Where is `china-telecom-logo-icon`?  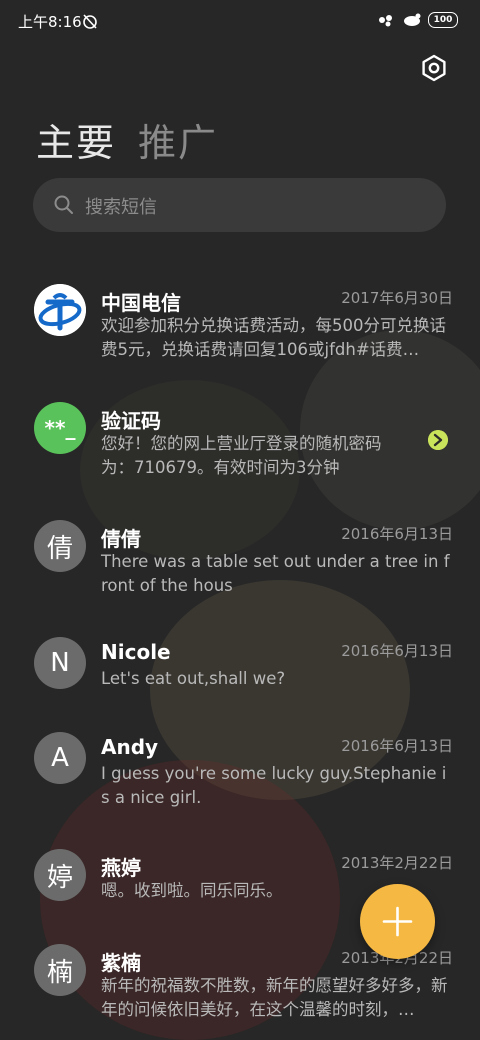 china-telecom-logo-icon is located at coordinates (60, 310).